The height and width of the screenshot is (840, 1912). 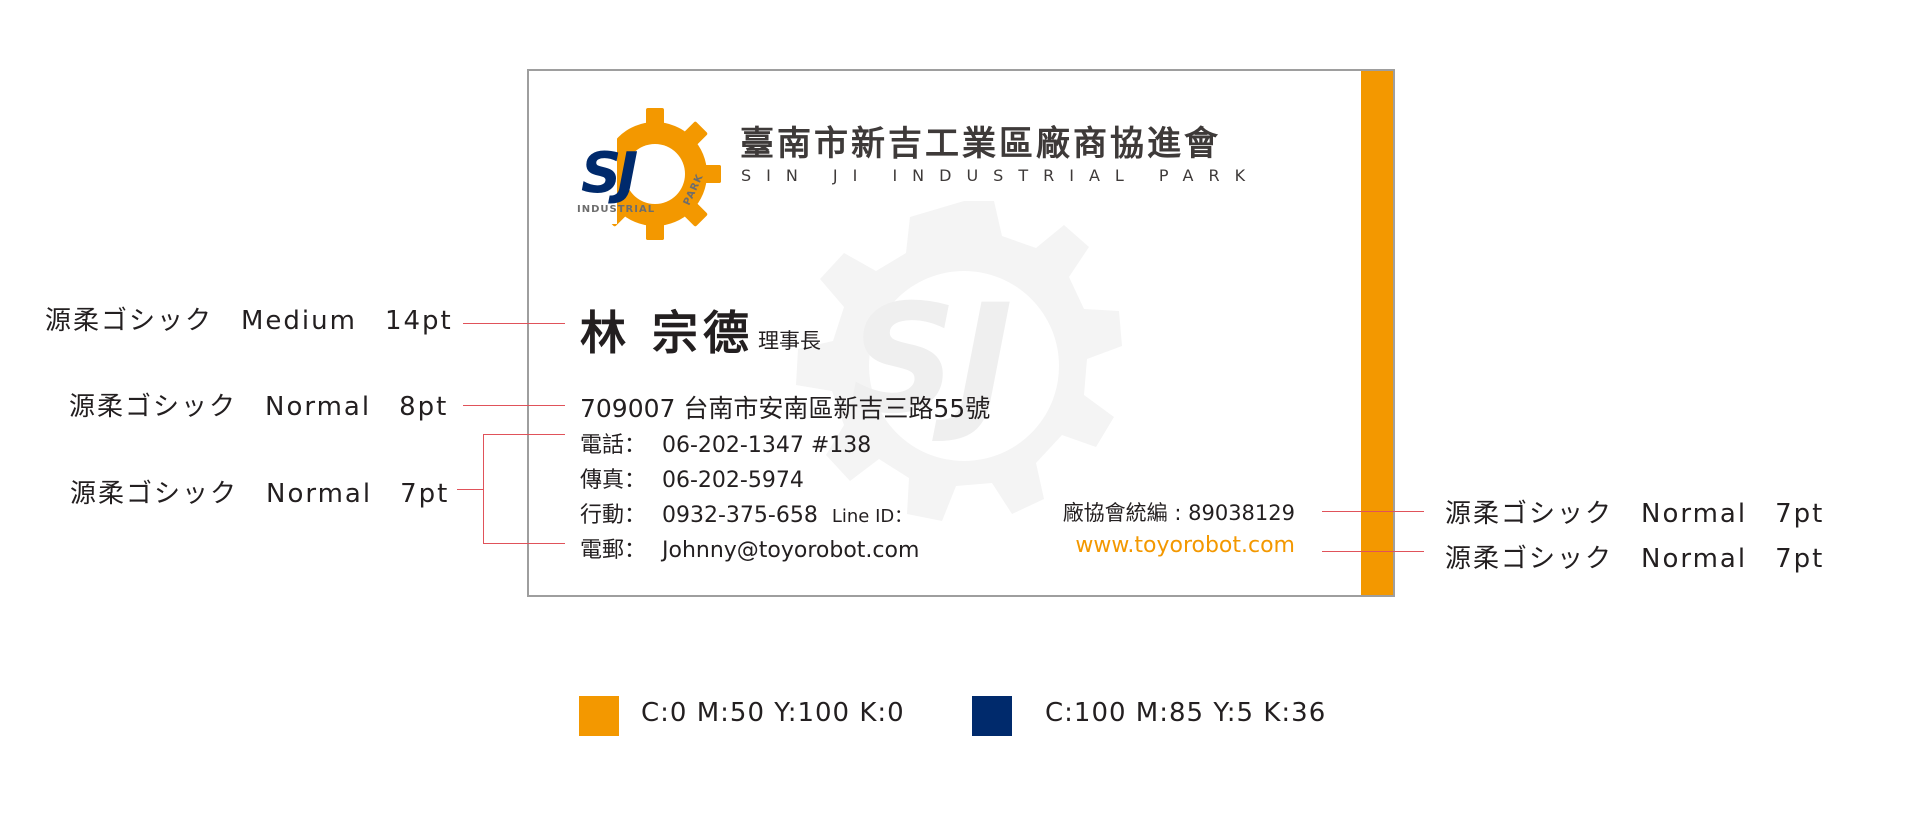 What do you see at coordinates (1178, 513) in the screenshot?
I see `tax-id: 廠協會統編 : 89038129` at bounding box center [1178, 513].